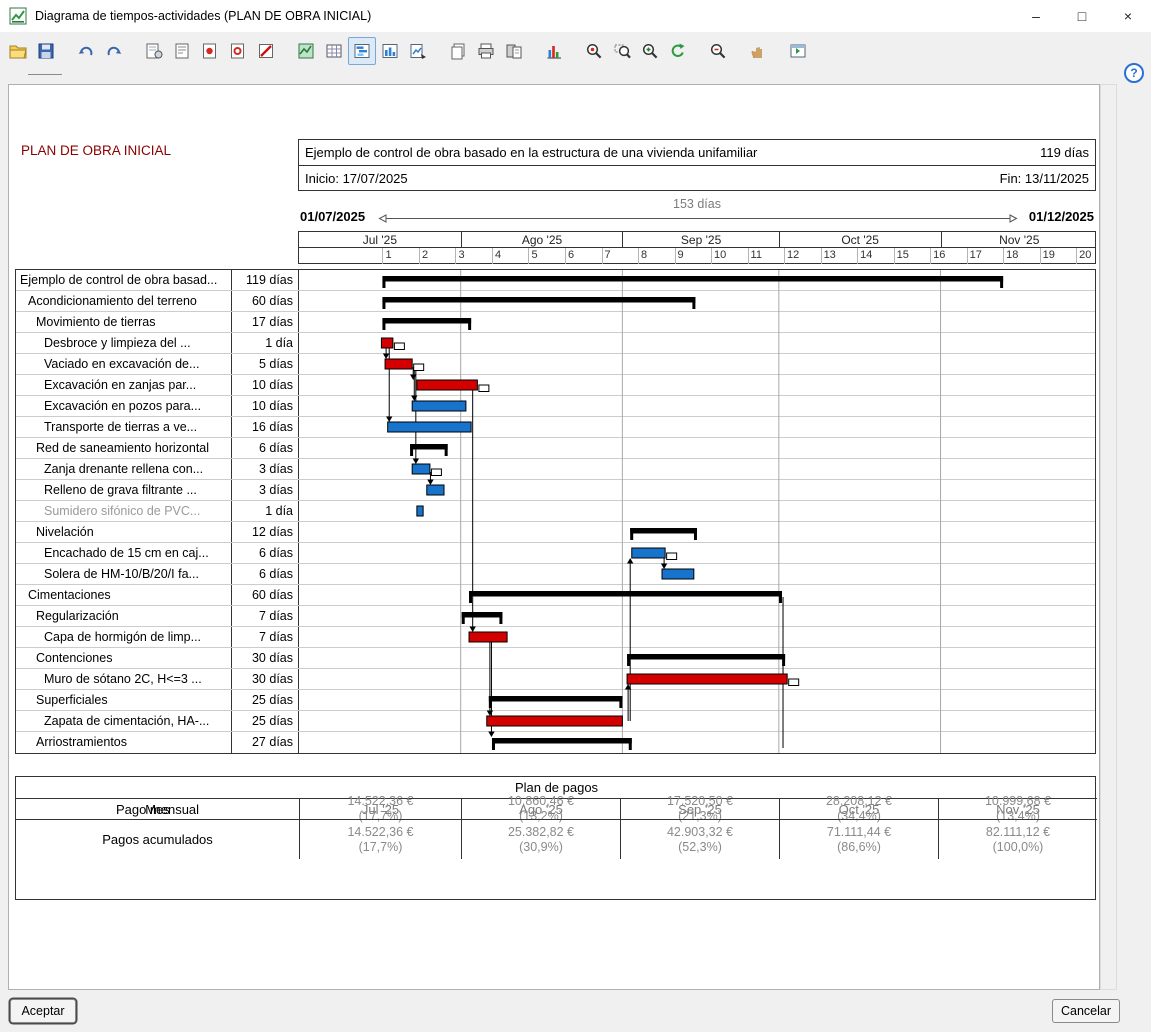 This screenshot has width=1151, height=1032. I want to click on chart-export-icon, so click(418, 51).